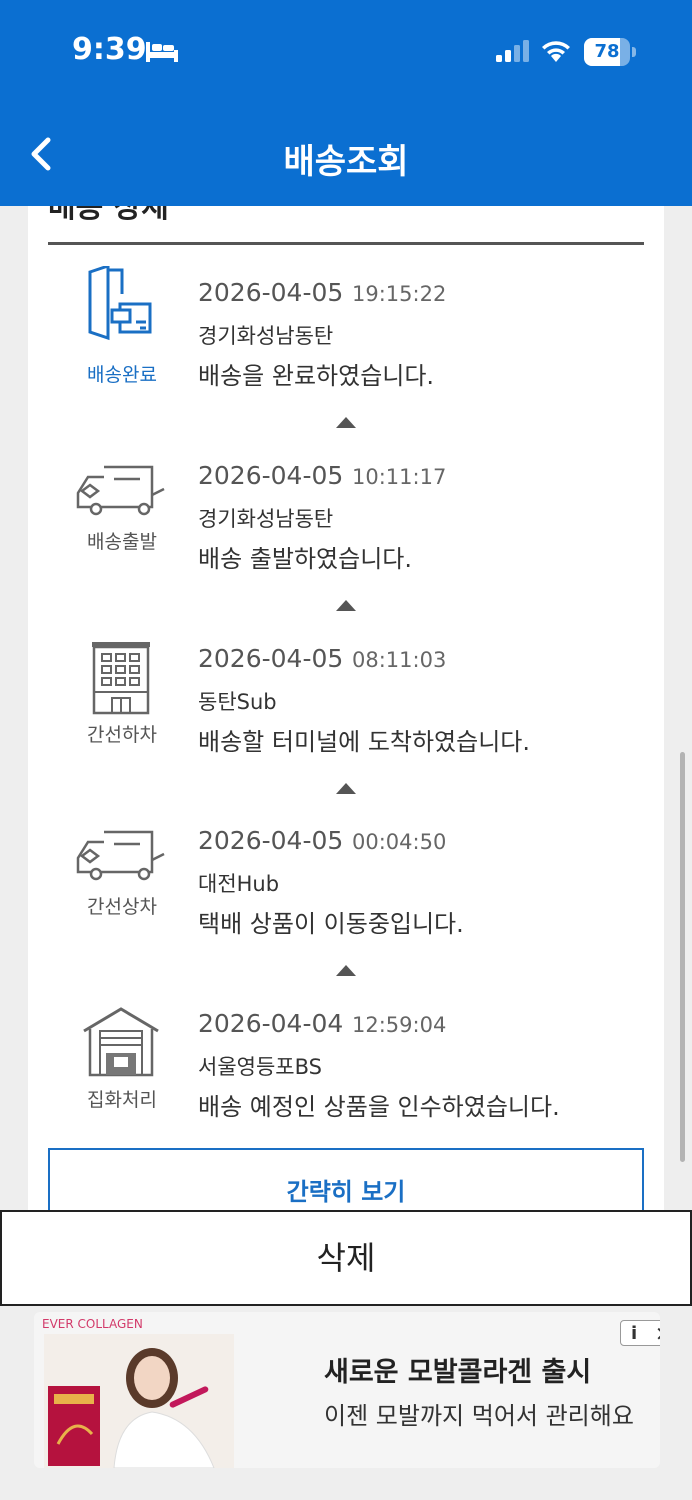  What do you see at coordinates (305, 559) in the screenshot?
I see `event-message: 배송 출발하였습니다.` at bounding box center [305, 559].